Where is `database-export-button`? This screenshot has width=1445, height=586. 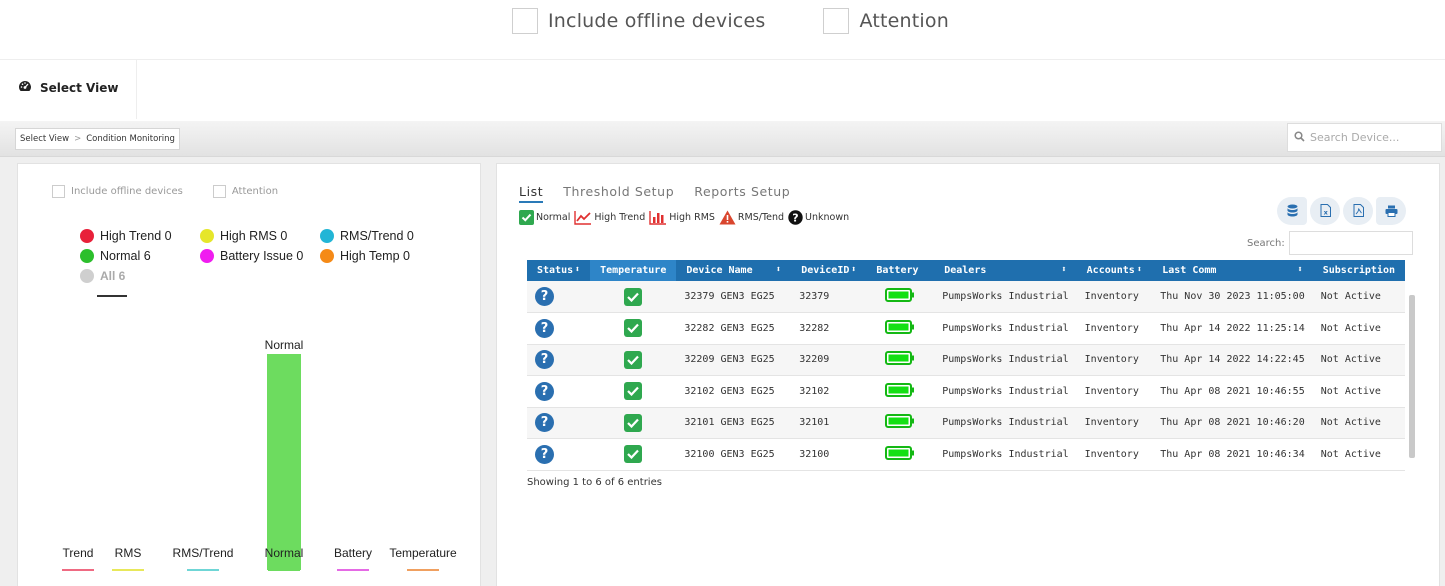
database-export-button is located at coordinates (1292, 211).